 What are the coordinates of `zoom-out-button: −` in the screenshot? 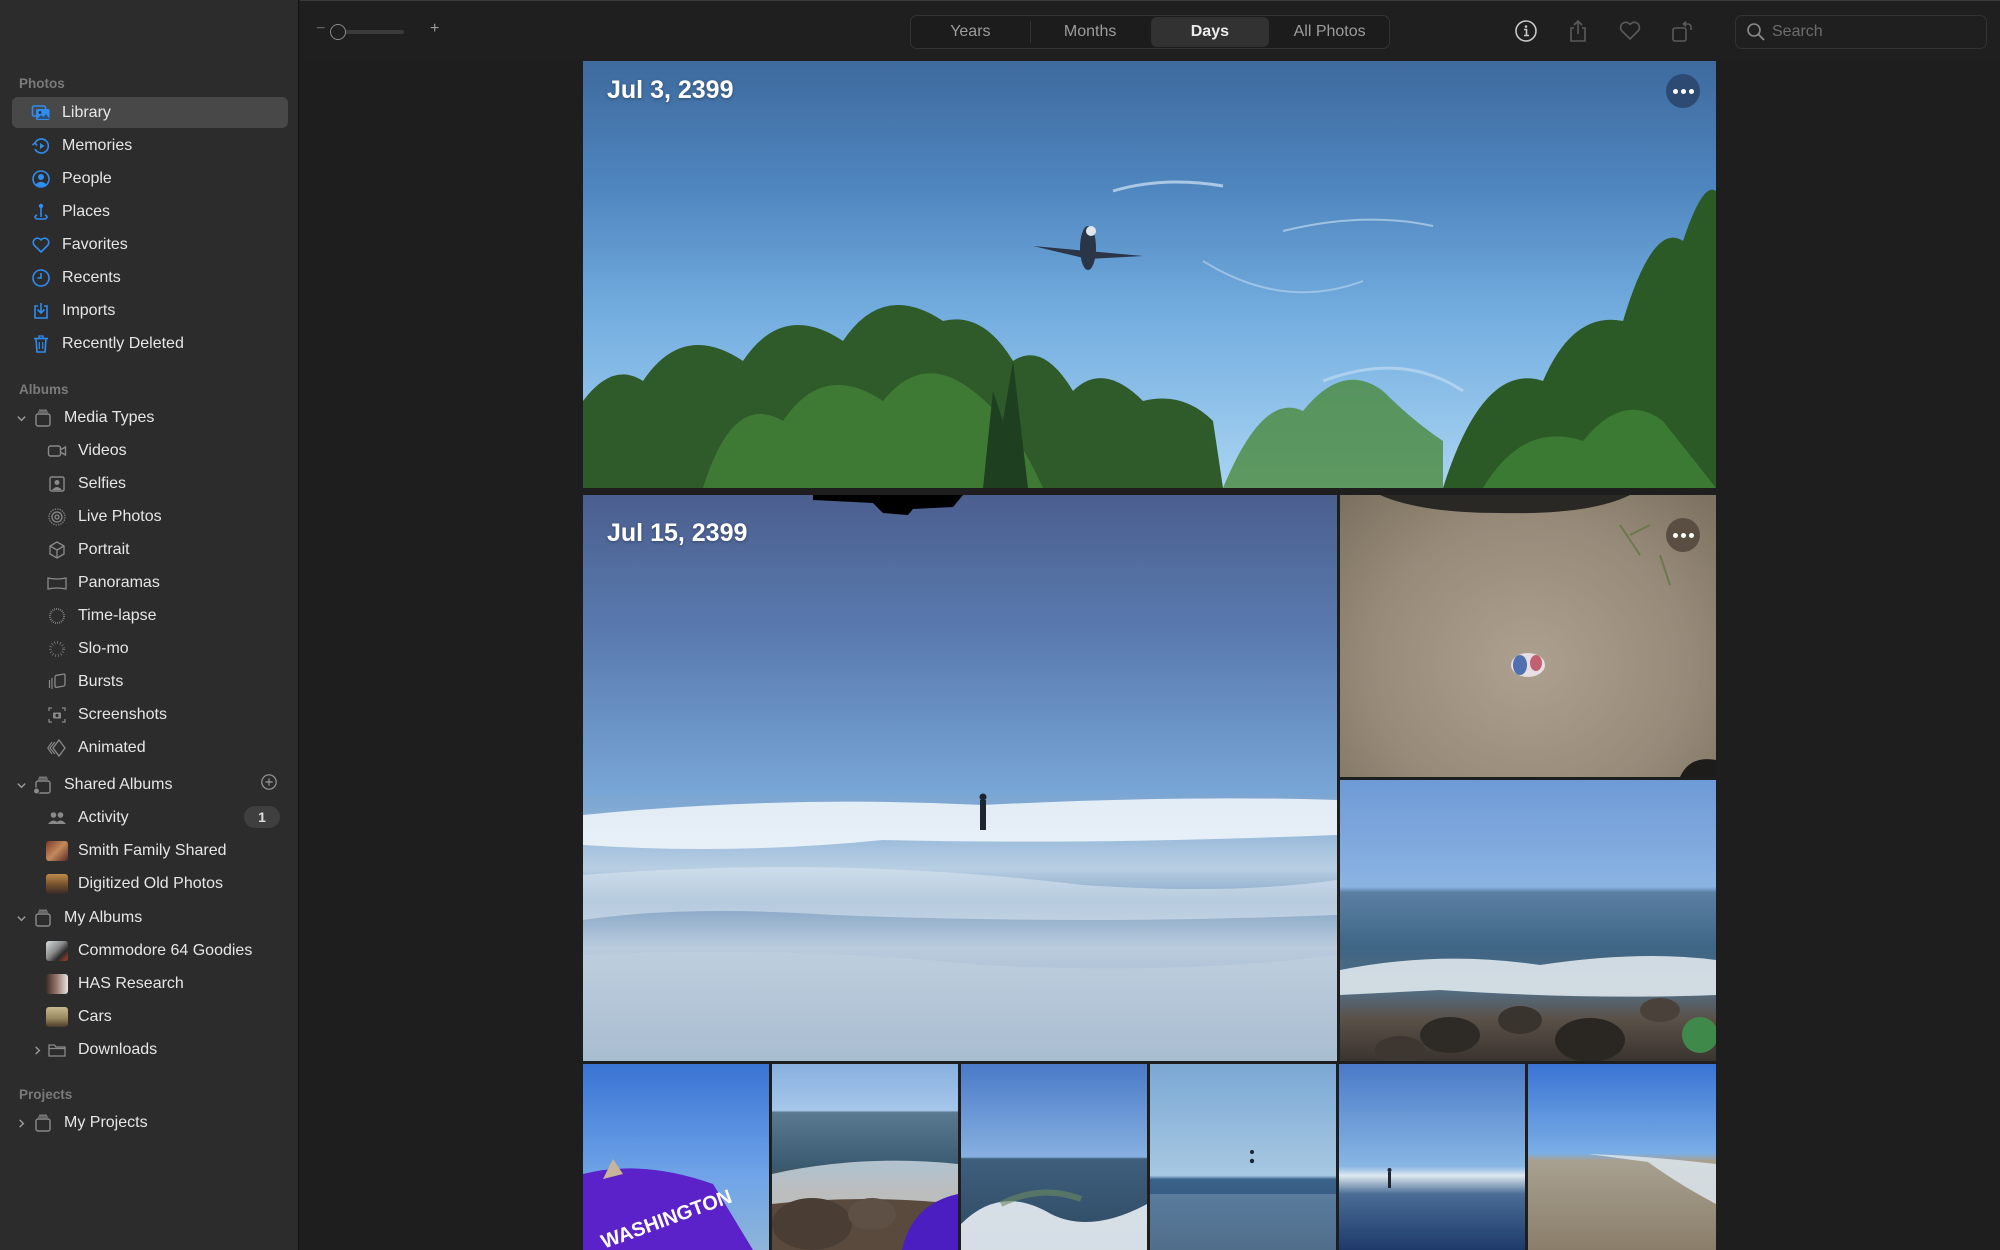 It's located at (320, 29).